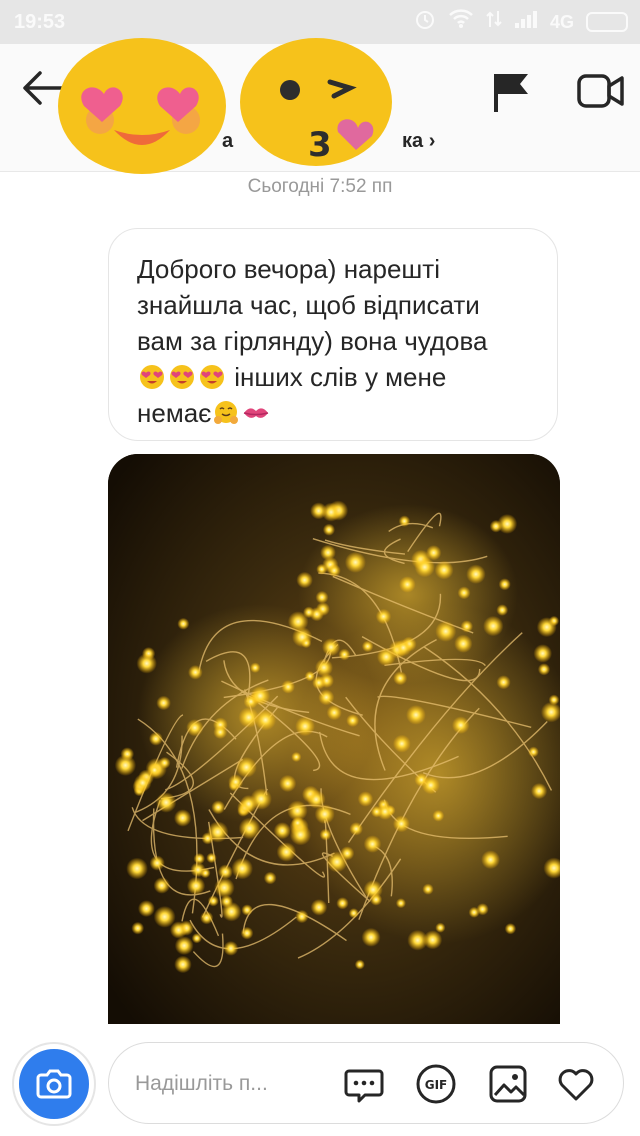 The image size is (640, 1136). Describe the element at coordinates (225, 1084) in the screenshot. I see `message-input` at that location.